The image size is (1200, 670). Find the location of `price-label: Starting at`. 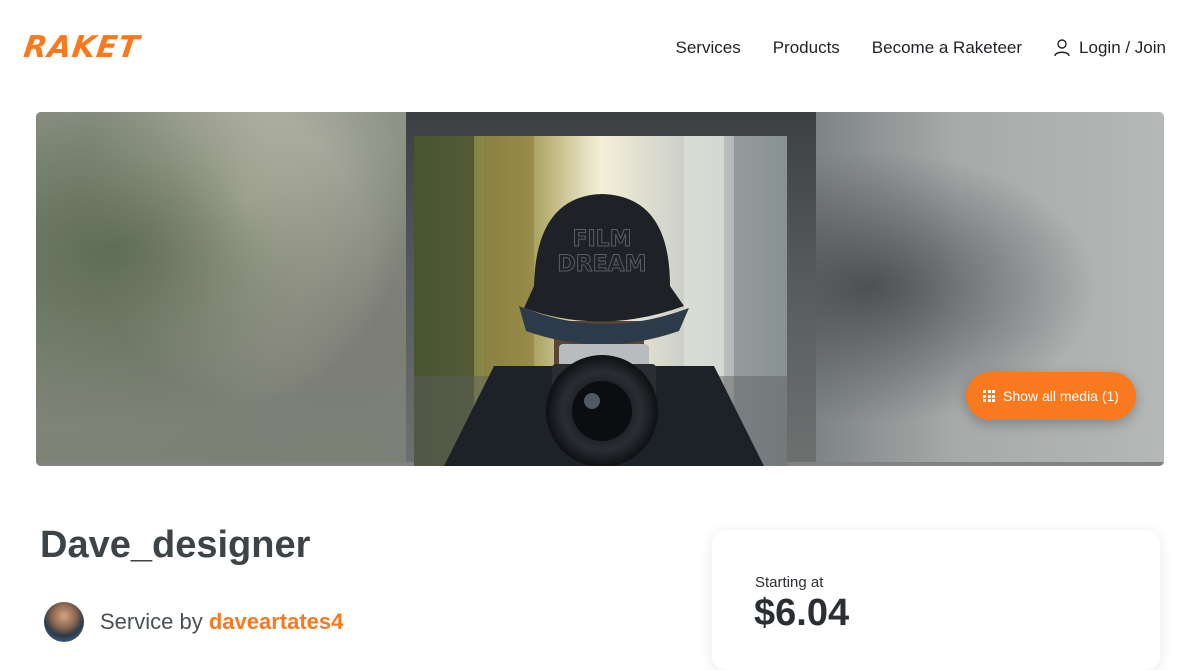

price-label: Starting at is located at coordinates (789, 582).